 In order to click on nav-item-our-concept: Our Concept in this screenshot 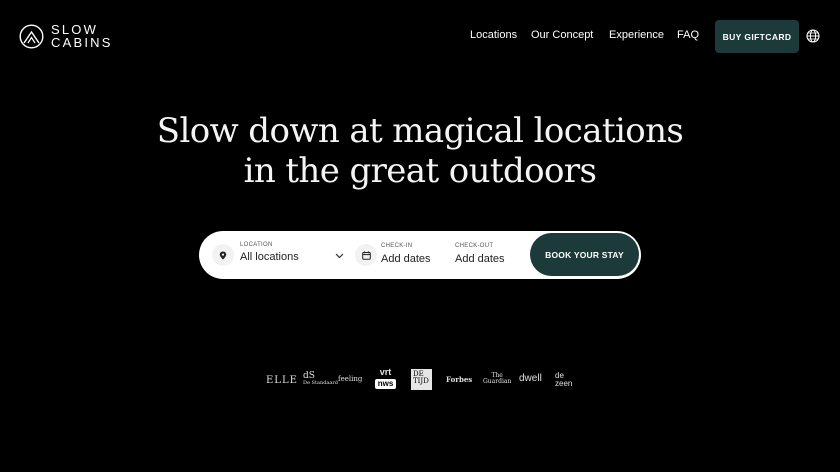, I will do `click(562, 35)`.